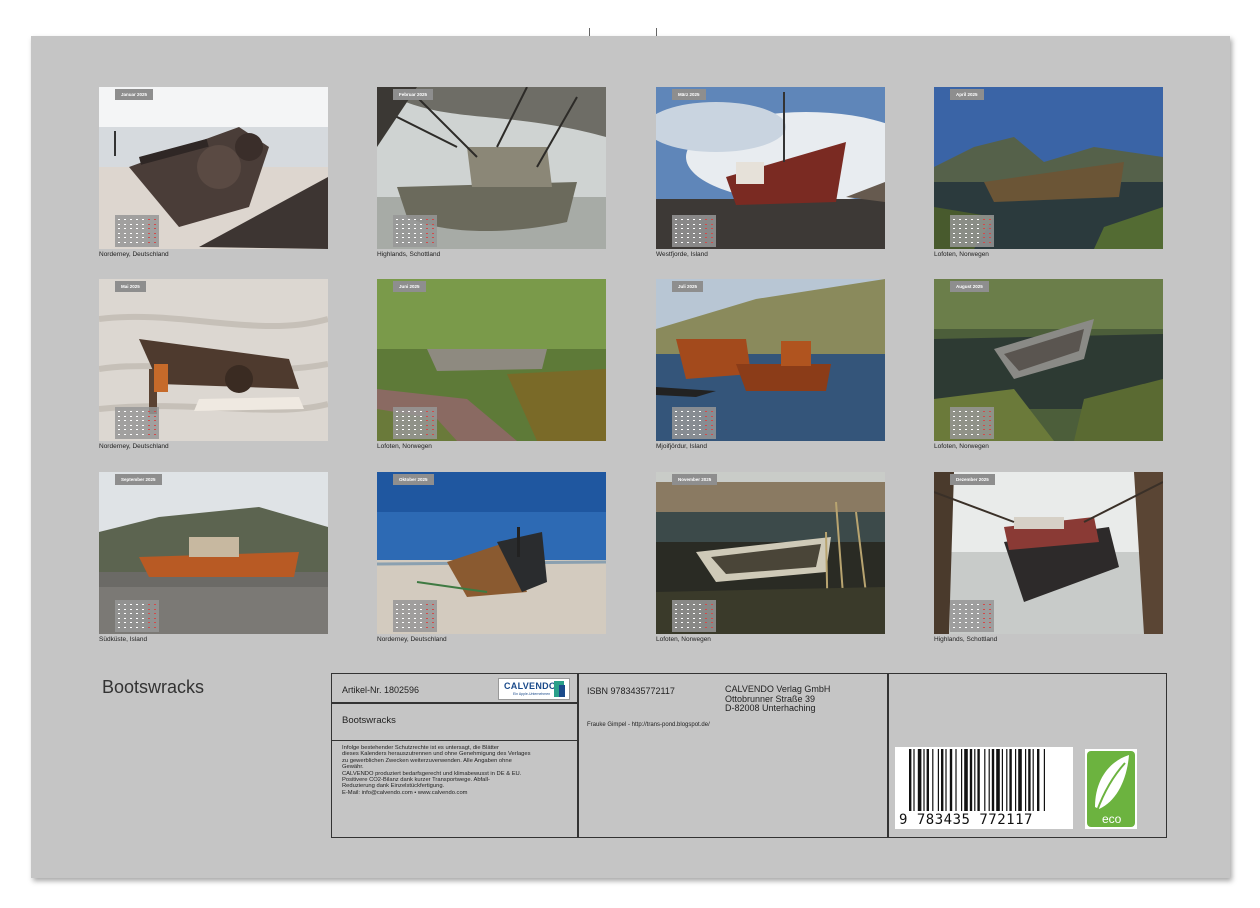  Describe the element at coordinates (688, 286) in the screenshot. I see `month-label: Juli 2025` at that location.